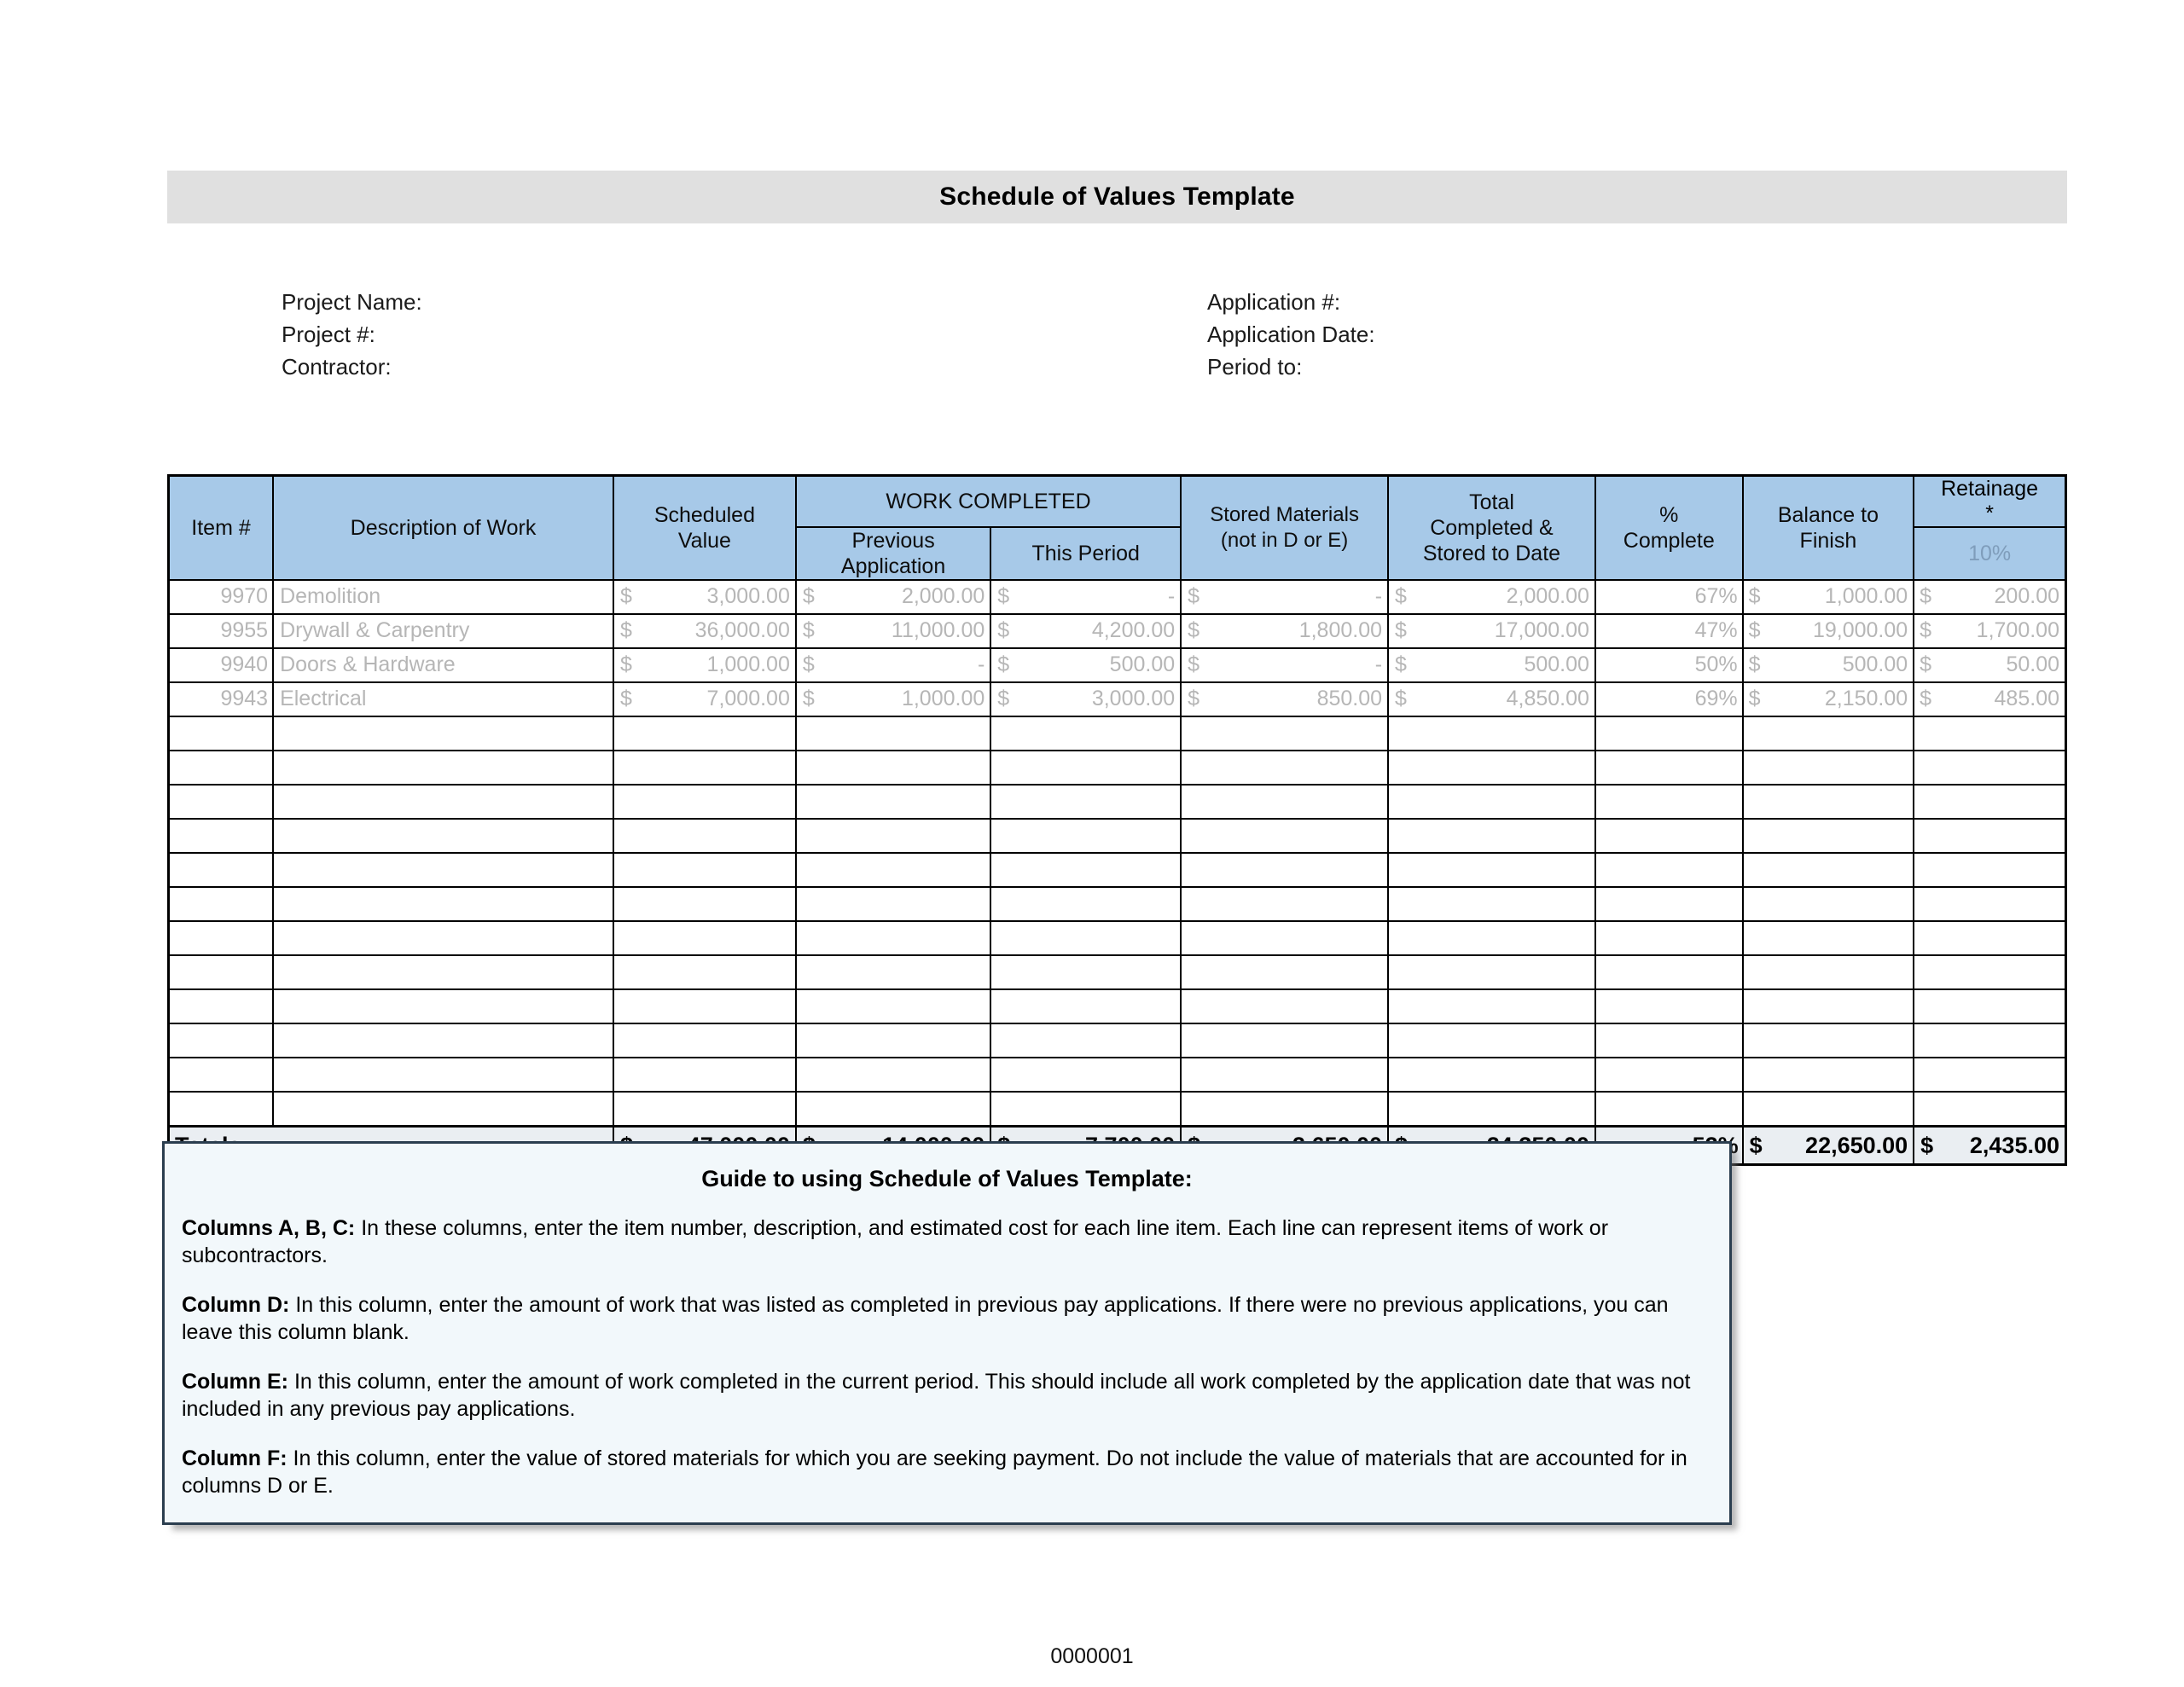 This screenshot has width=2184, height=1687. What do you see at coordinates (893, 665) in the screenshot?
I see `cell-previous-application: $ -` at bounding box center [893, 665].